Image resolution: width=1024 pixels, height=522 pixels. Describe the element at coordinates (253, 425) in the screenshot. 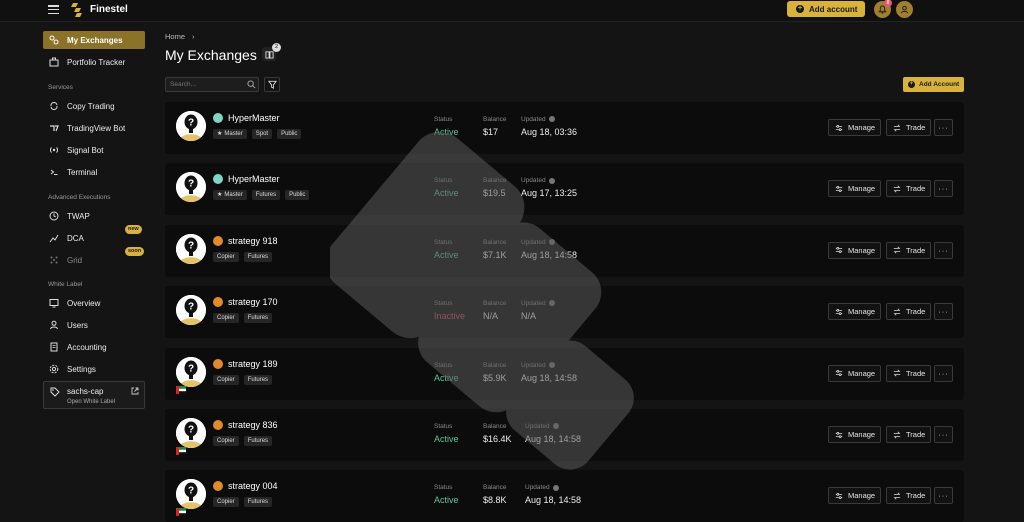

I see `account-name: strategy 836` at that location.